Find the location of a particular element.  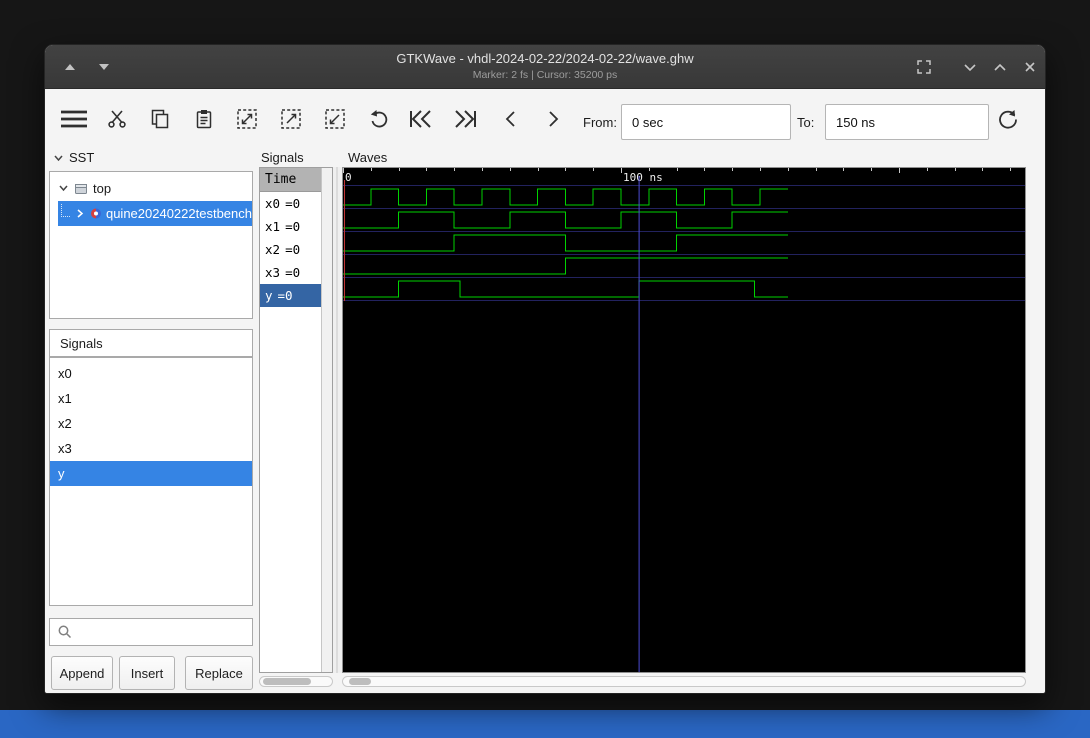

wave-name-row: x1 =0 is located at coordinates (290, 226).